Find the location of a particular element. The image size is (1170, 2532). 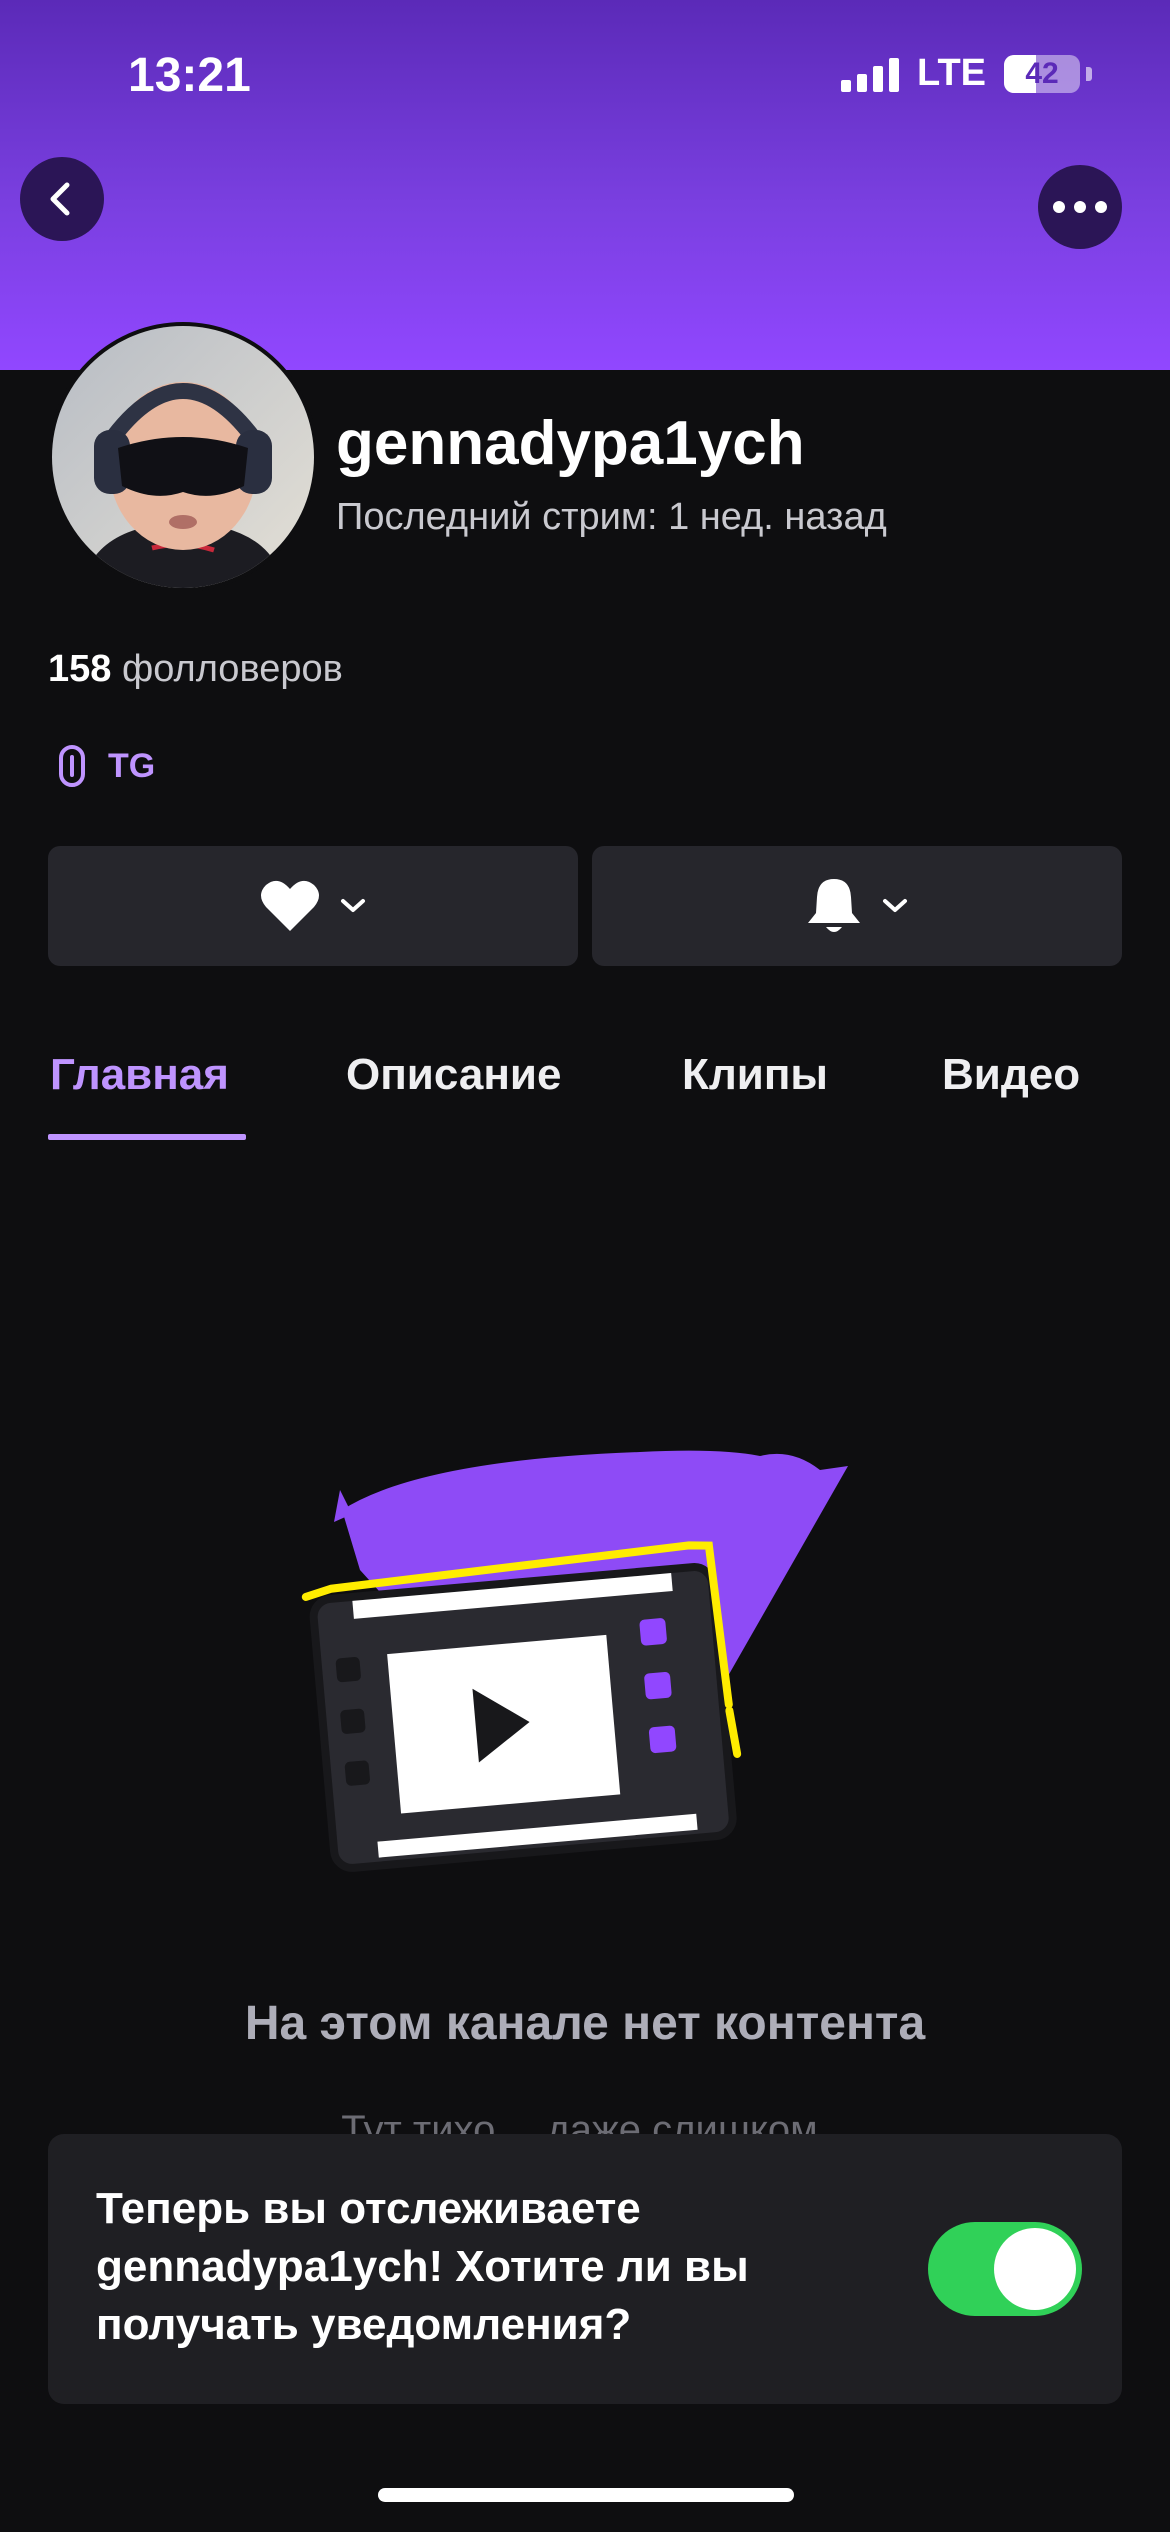

last-stream-info: Последний стрим: 1 нед. назад is located at coordinates (611, 517).